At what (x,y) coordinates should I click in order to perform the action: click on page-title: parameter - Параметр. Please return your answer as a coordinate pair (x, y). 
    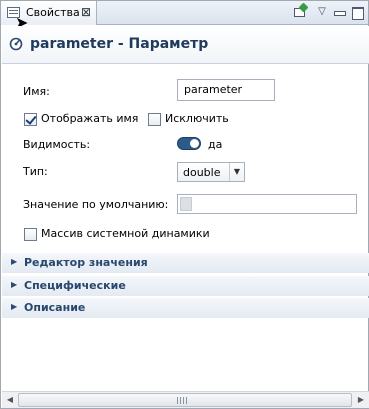
    Looking at the image, I should click on (119, 44).